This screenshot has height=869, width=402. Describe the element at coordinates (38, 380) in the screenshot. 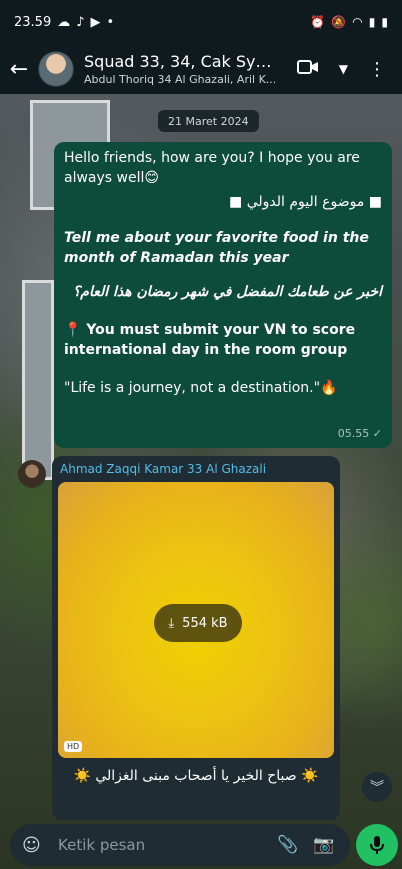

I see `wallpaper-window` at that location.